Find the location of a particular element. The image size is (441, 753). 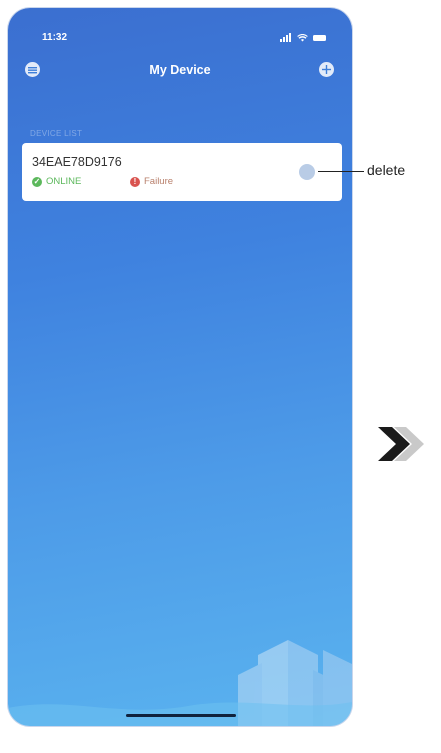

delete-button is located at coordinates (307, 172).